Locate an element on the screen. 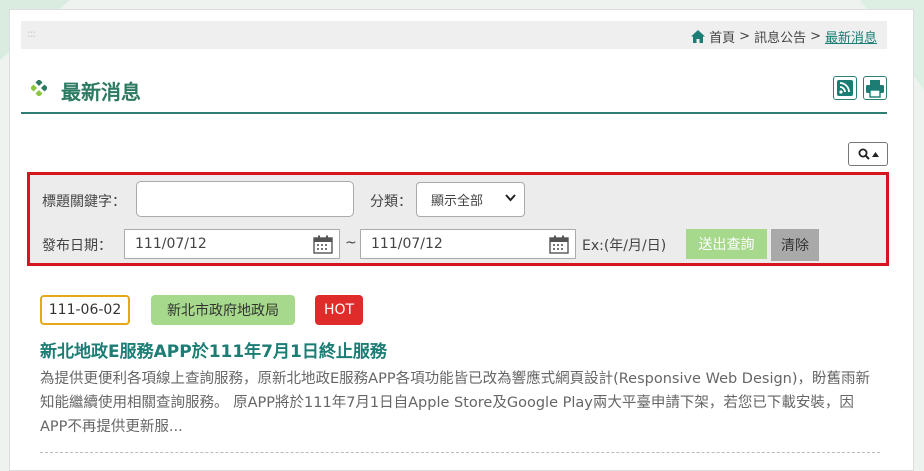 The width and height of the screenshot is (924, 471). chevron-down-icon is located at coordinates (510, 198).